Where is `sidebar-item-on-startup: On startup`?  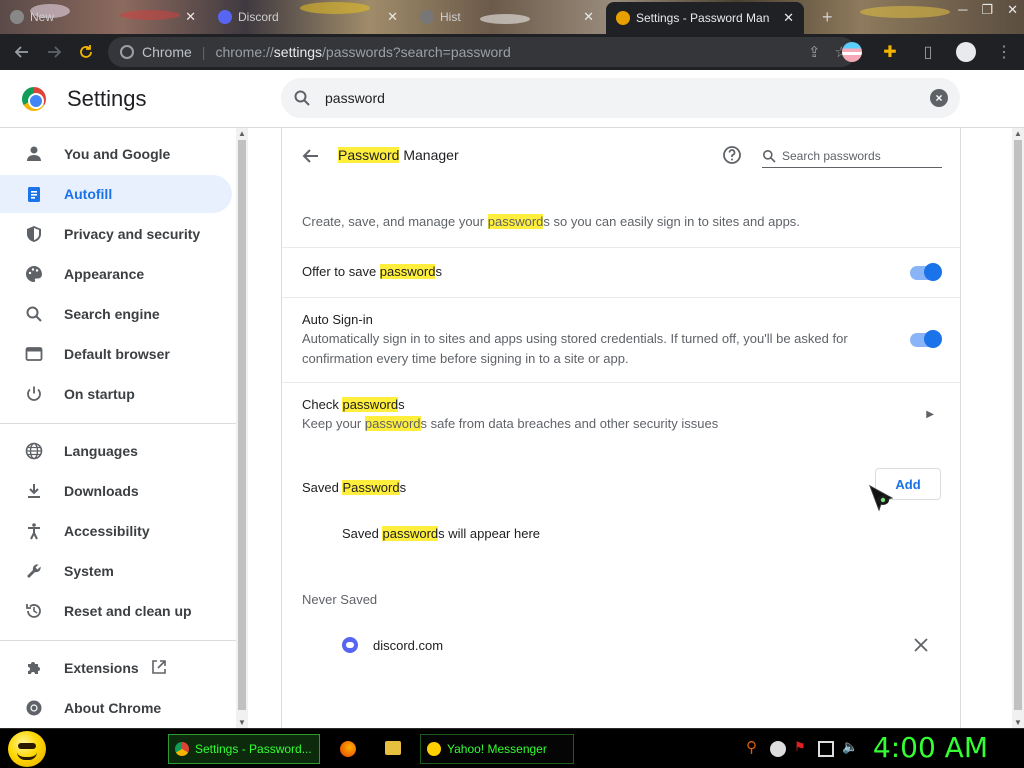 sidebar-item-on-startup: On startup is located at coordinates (116, 394).